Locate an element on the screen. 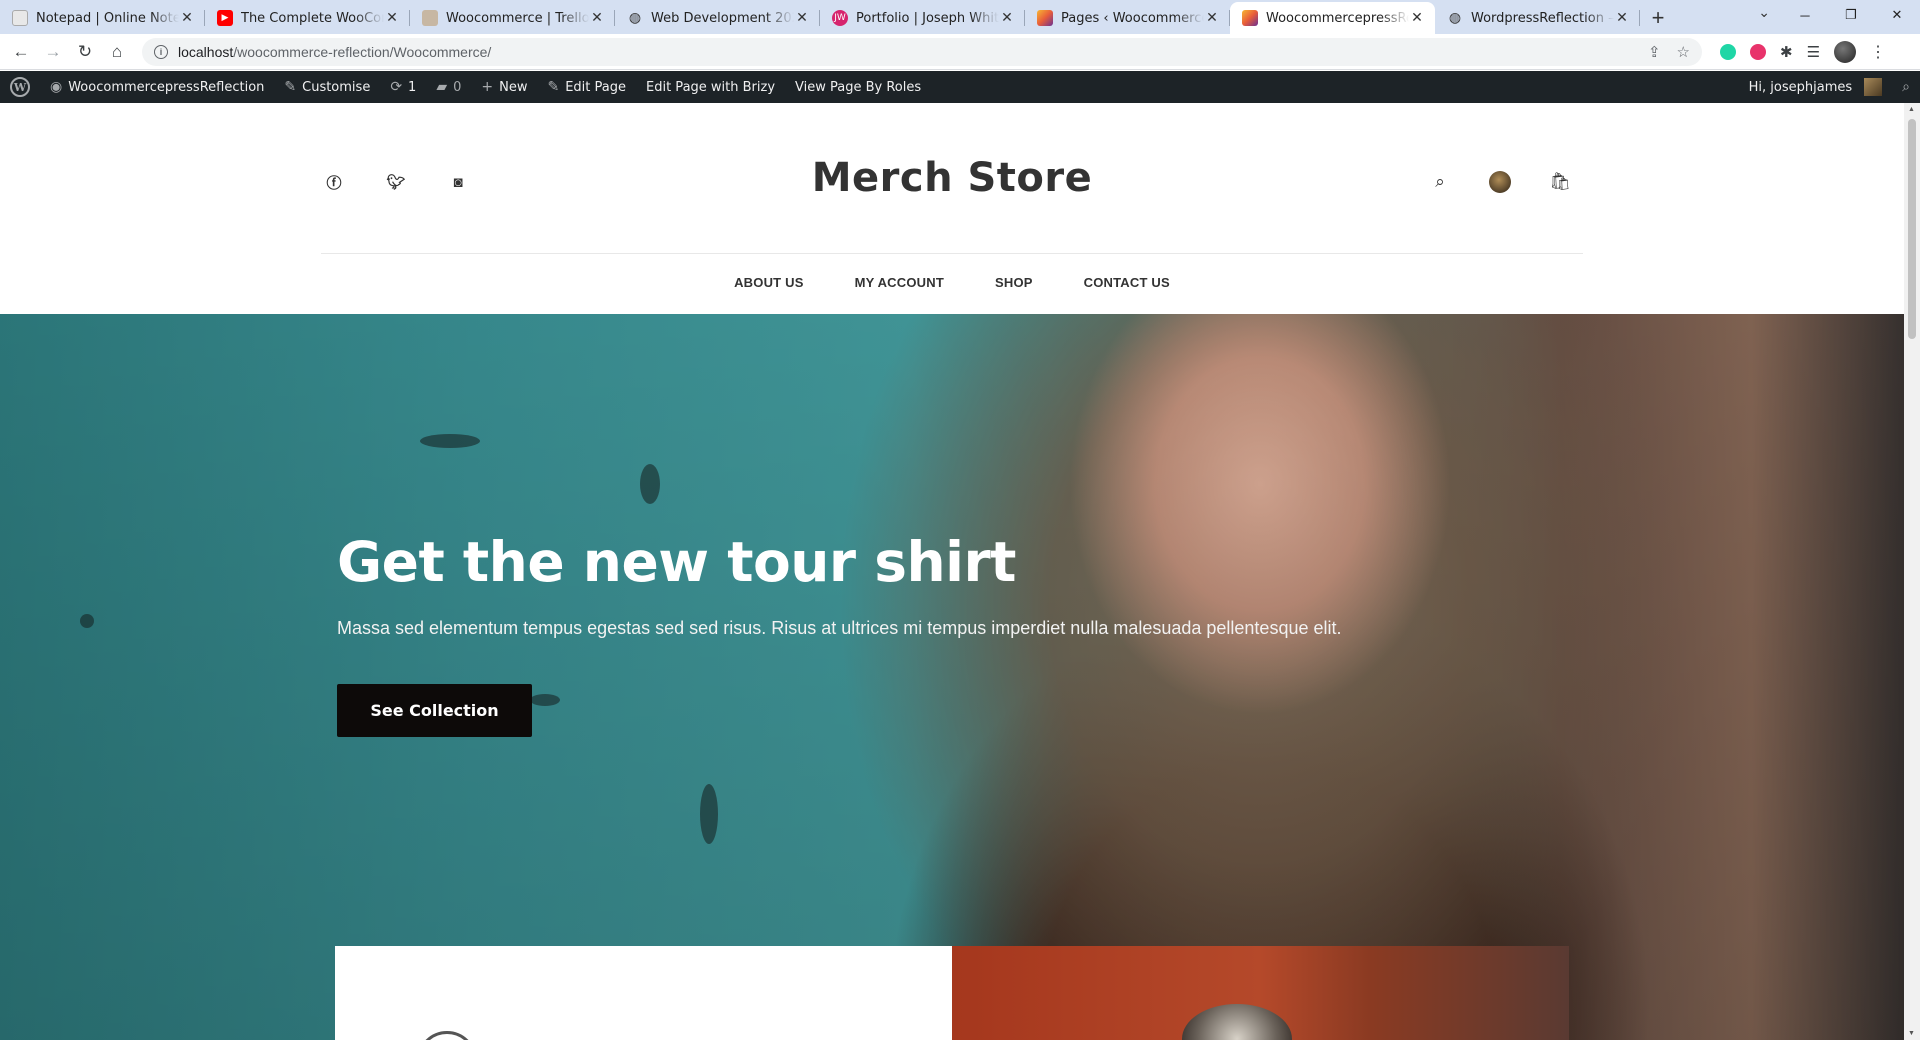  restore-icon: ❐ is located at coordinates (1851, 15).